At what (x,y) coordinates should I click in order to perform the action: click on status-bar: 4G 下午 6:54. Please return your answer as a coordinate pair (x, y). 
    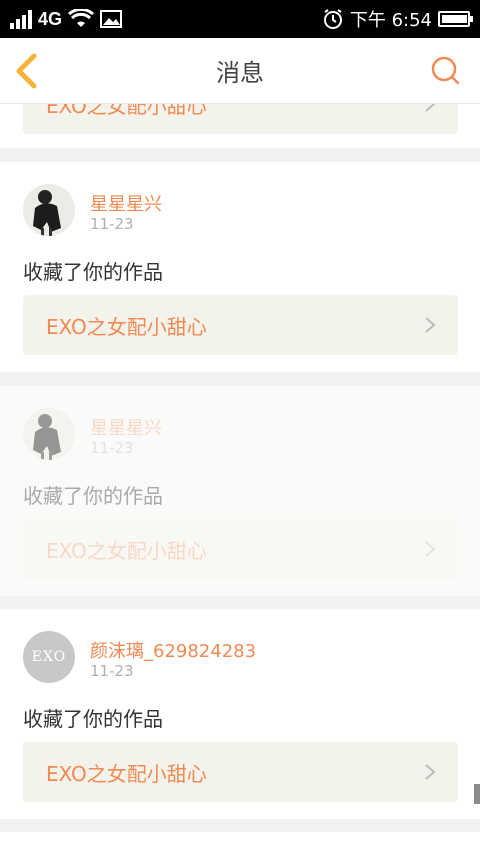
    Looking at the image, I should click on (240, 19).